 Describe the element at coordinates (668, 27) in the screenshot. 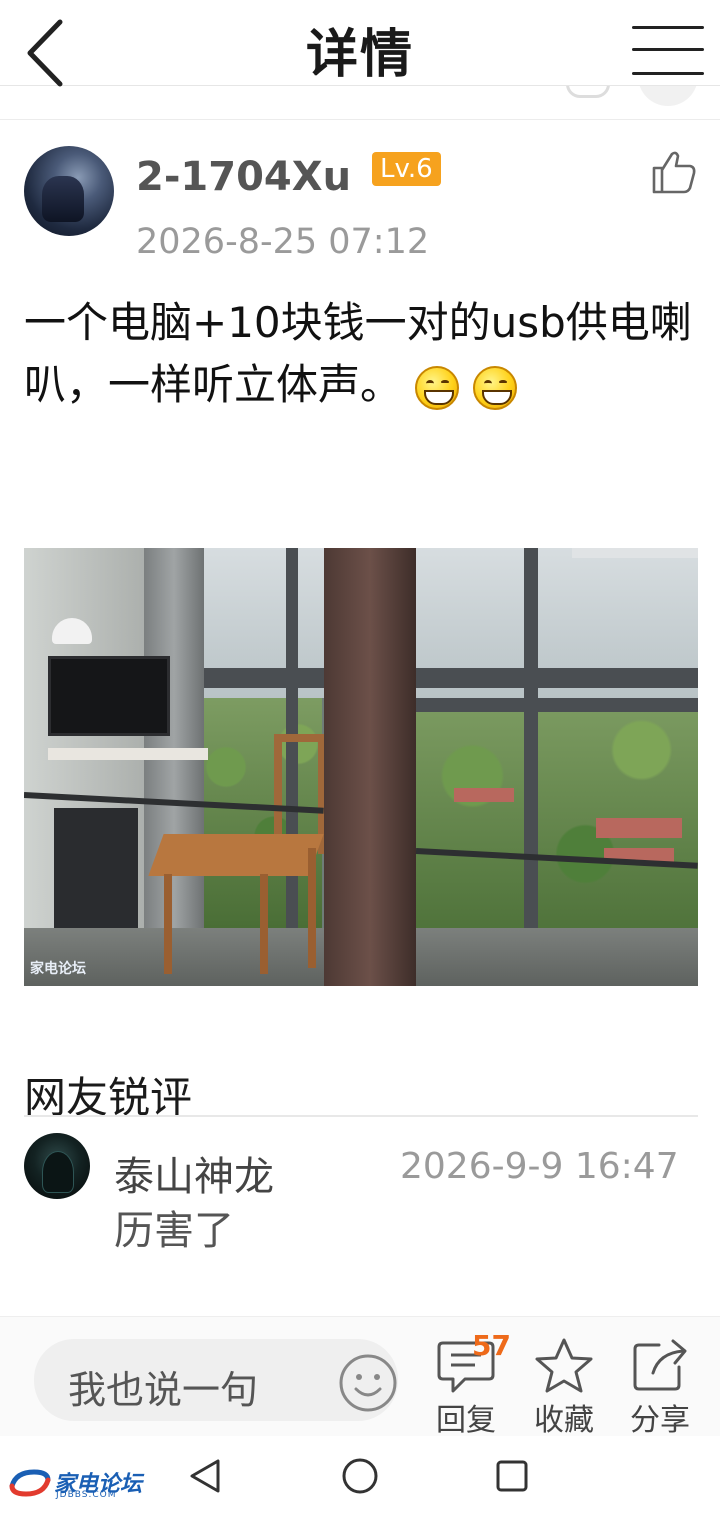

I see `menu-icon` at that location.